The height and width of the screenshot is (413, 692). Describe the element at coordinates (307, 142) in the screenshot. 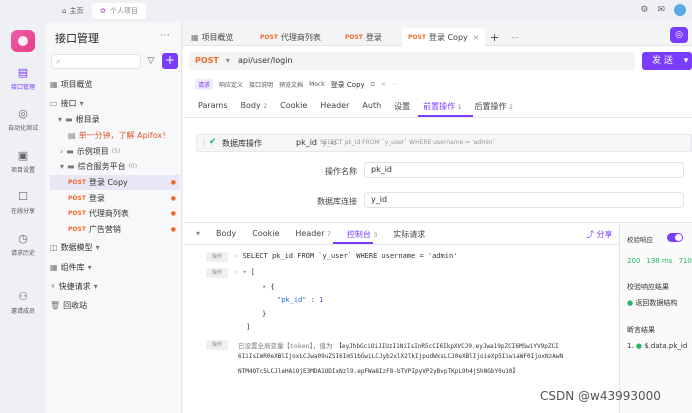

I see `operation-code-label: pk_id` at that location.